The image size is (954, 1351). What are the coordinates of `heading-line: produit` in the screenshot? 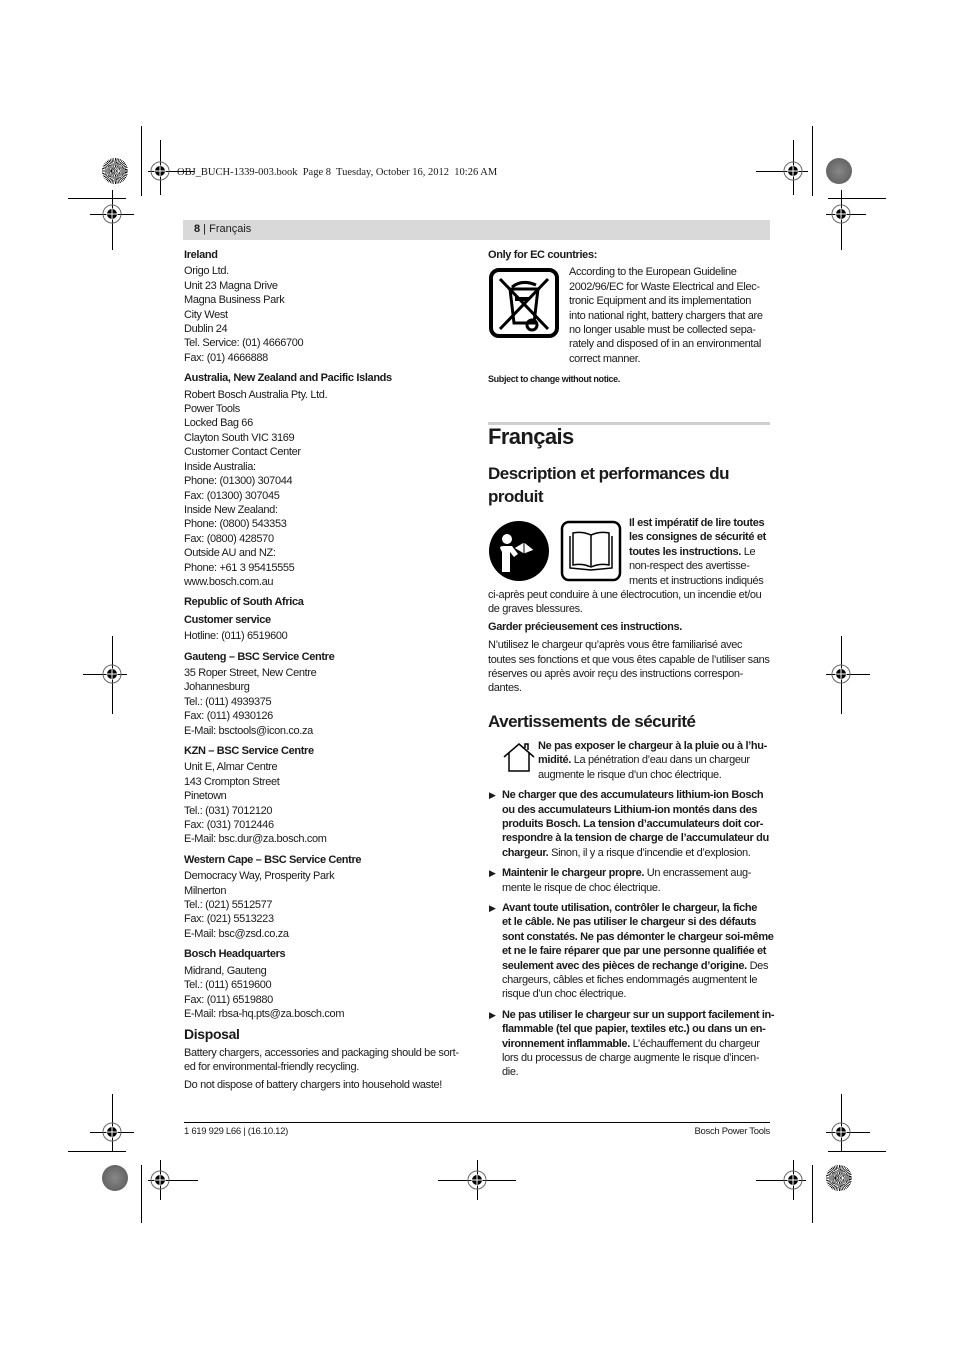 It's located at (516, 496).